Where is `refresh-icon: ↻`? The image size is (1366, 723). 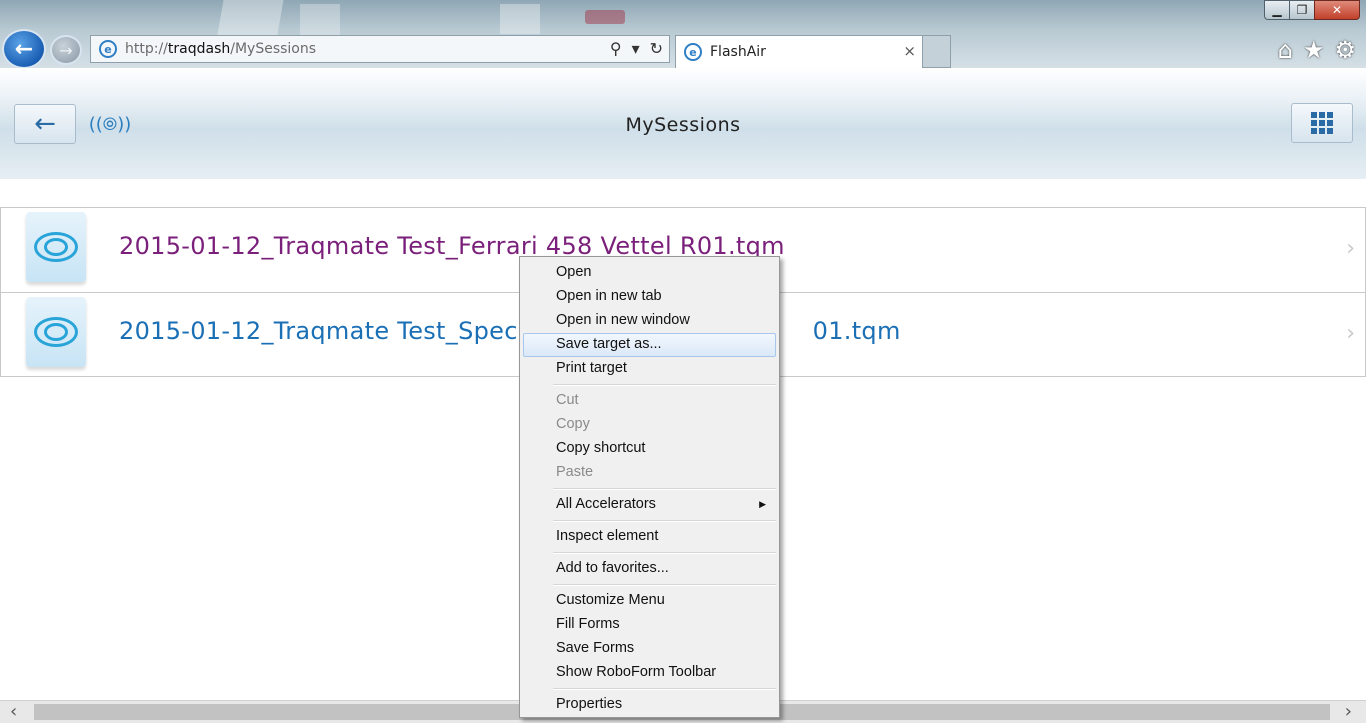
refresh-icon: ↻ is located at coordinates (656, 48).